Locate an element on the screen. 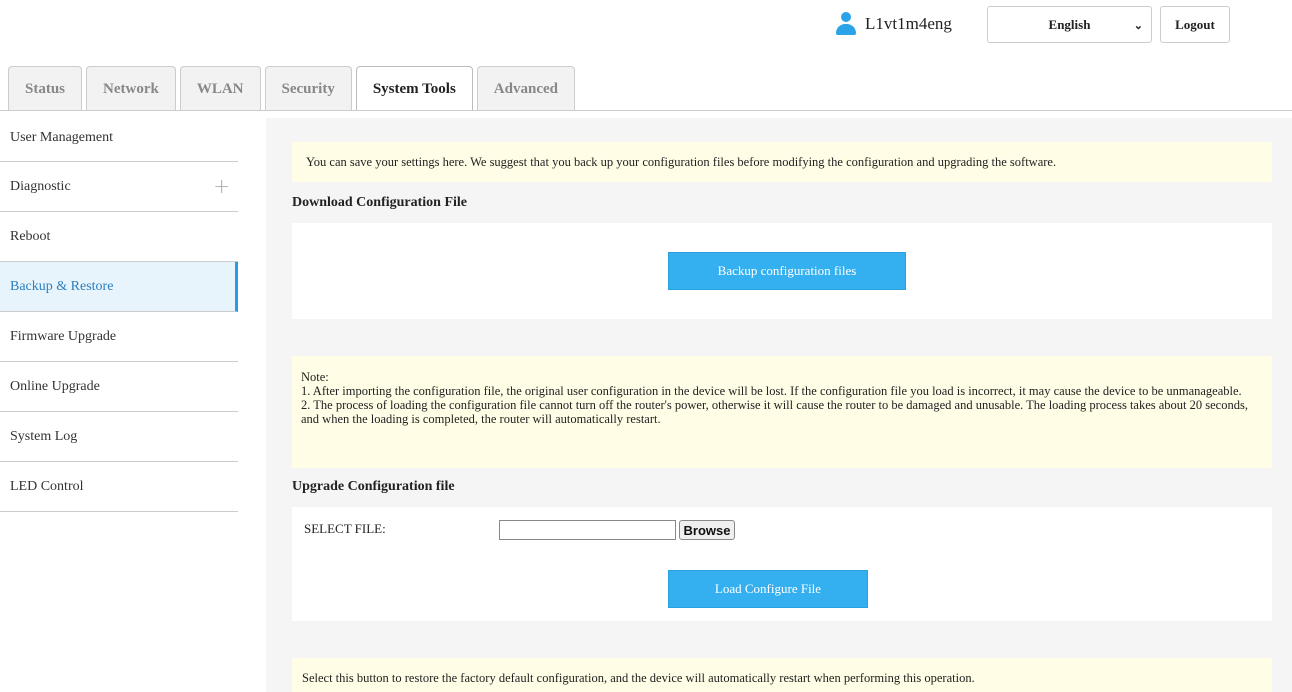 The width and height of the screenshot is (1292, 692). sidebar-item-label: Reboot is located at coordinates (30, 236).